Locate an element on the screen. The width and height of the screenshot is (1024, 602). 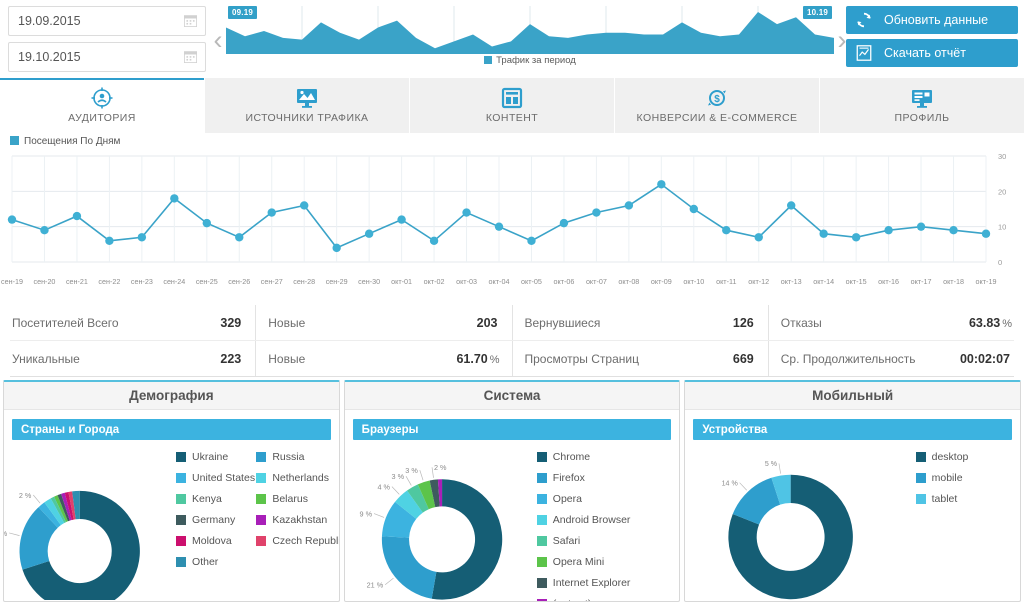
stat-value: 329 is located at coordinates (231, 323).